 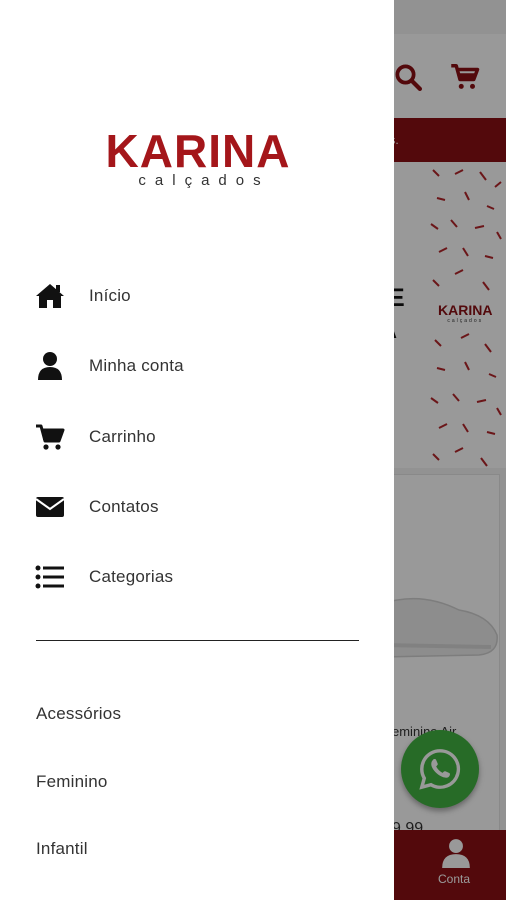 I want to click on menu-item-carrinho: Carrinho, so click(x=197, y=437).